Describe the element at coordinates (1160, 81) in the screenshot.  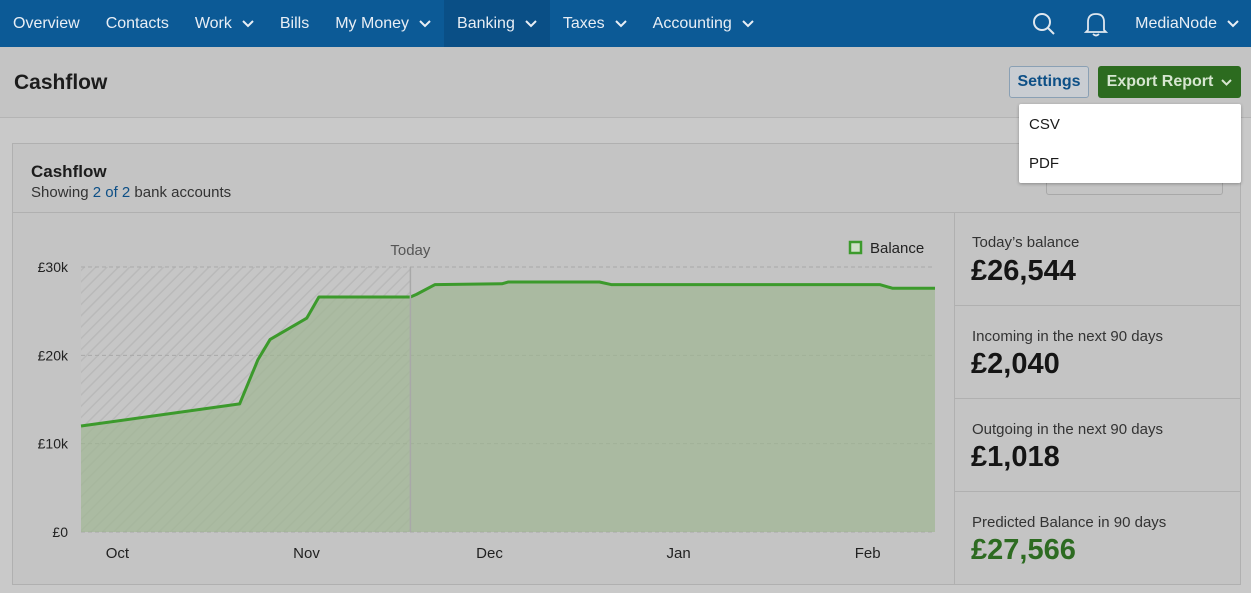
I see `export-report-label: Export Report` at that location.